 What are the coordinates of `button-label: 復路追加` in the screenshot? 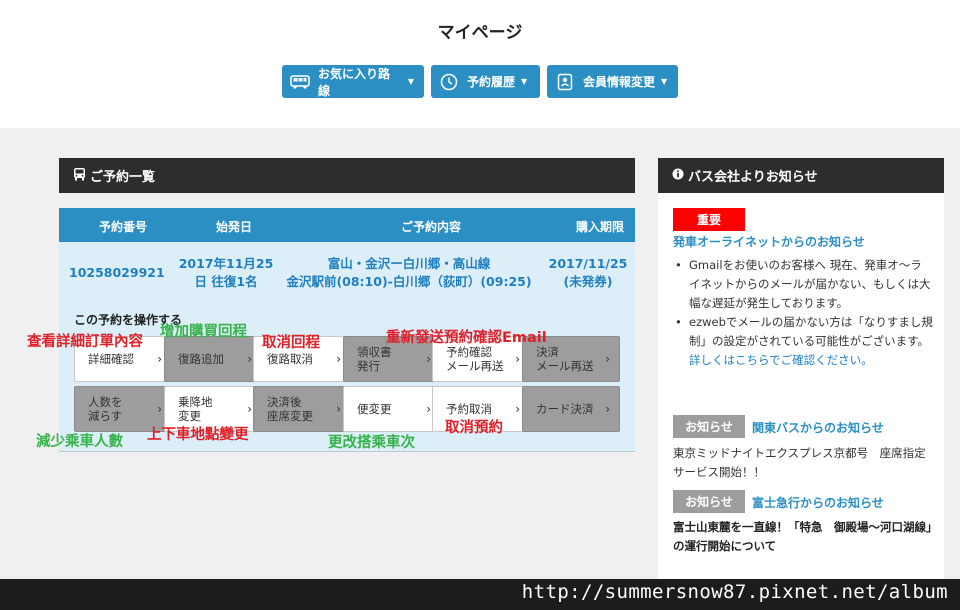 It's located at (201, 359).